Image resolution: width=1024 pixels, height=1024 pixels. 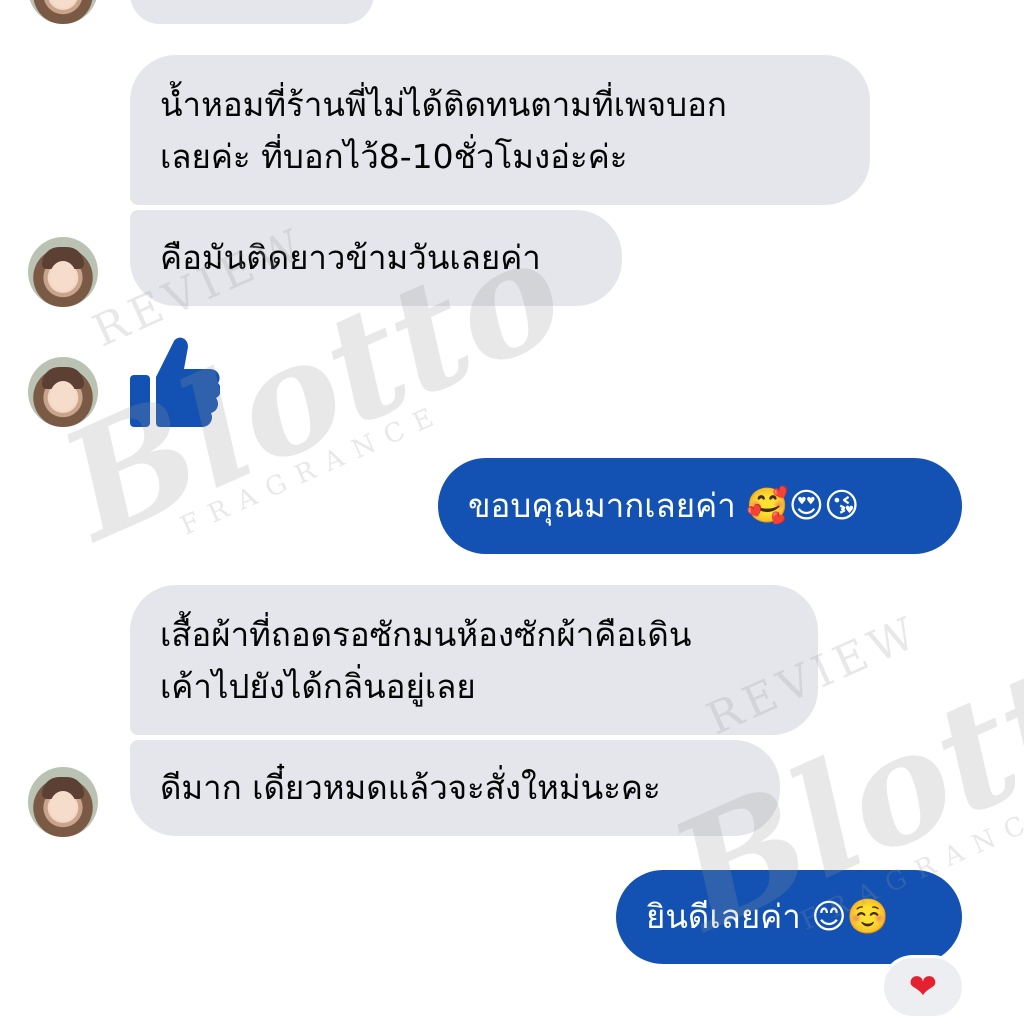 I want to click on message-text: น้ำหอมที่ร้านพี่ไม่ได้ติดทนตามที่เพจบอก, so click(x=443, y=104).